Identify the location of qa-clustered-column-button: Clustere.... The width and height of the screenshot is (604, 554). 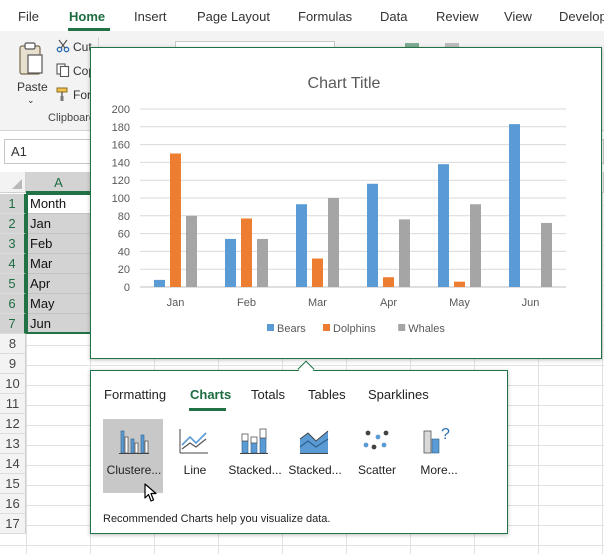
(133, 456).